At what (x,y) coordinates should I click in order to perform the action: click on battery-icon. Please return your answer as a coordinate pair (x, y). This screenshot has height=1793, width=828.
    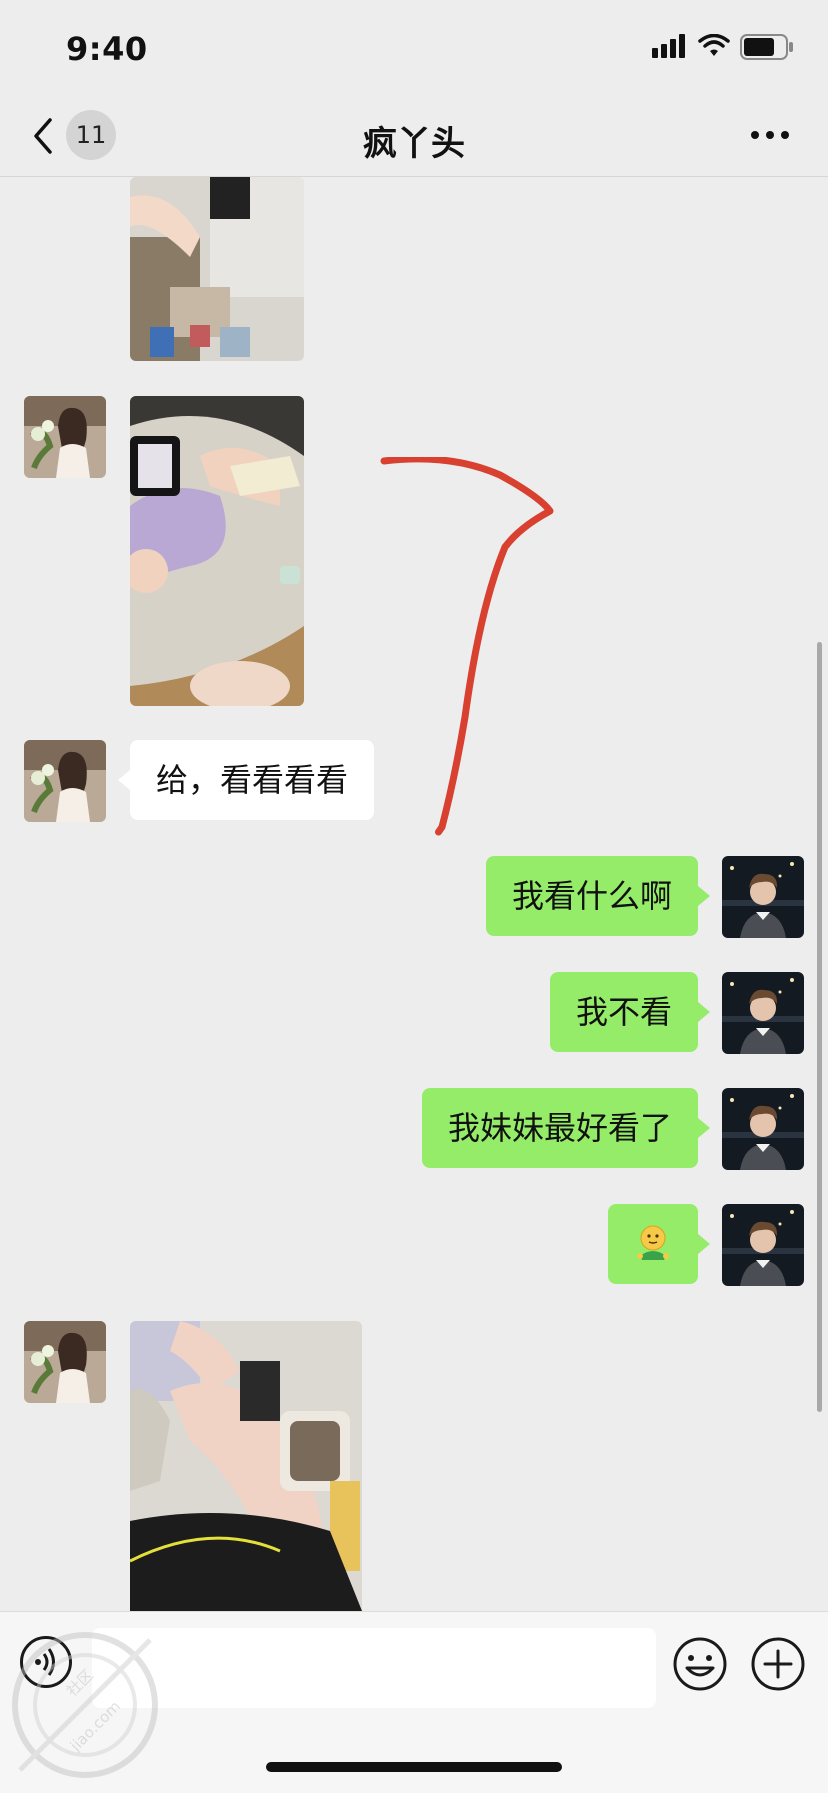
    Looking at the image, I should click on (766, 47).